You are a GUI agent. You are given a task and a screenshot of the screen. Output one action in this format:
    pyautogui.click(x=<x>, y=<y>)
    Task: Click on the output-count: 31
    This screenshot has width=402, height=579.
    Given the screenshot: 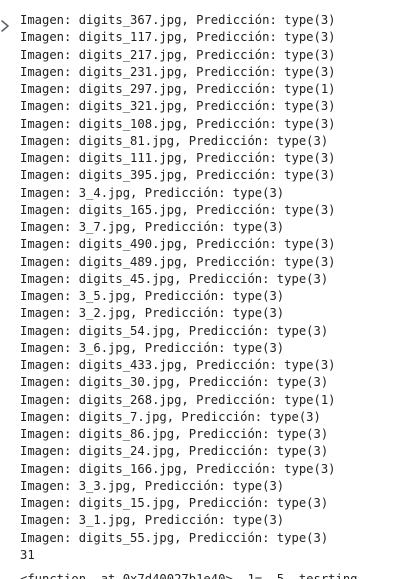 What is the action you would take?
    pyautogui.click(x=27, y=554)
    